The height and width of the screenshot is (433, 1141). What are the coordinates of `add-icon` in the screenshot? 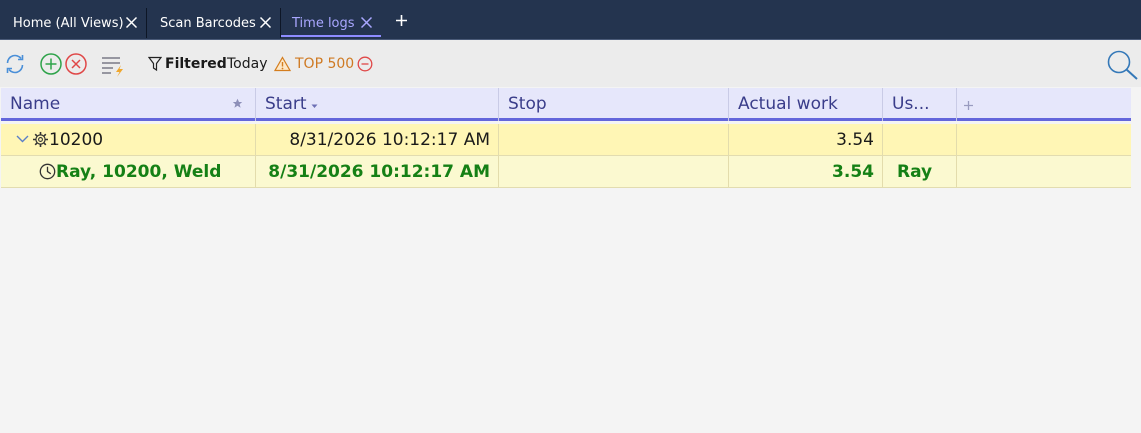 It's located at (51, 64).